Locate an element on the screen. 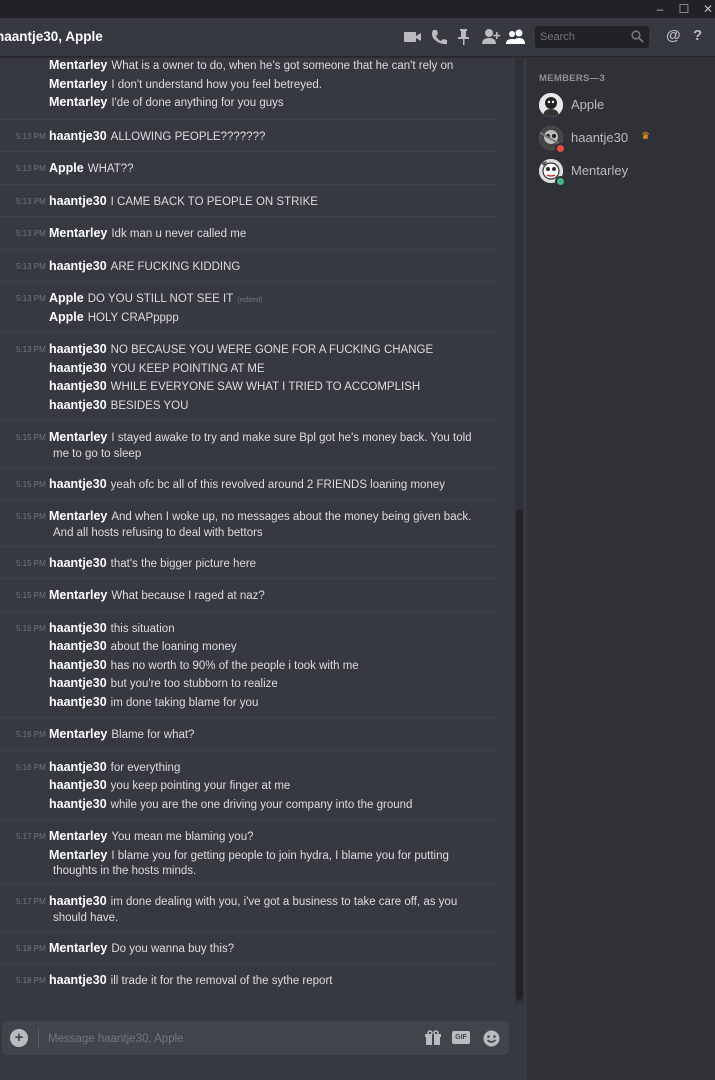  message-line: haantje30 YOU KEEP POINTING AT ME is located at coordinates (269, 368).